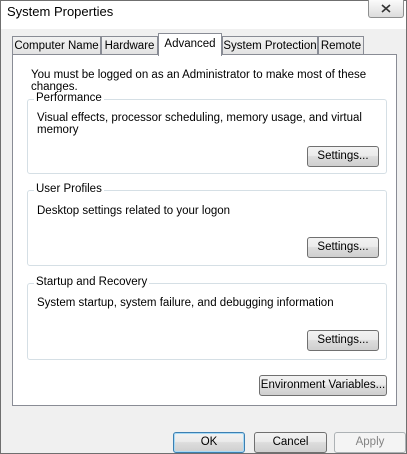 The width and height of the screenshot is (407, 454). What do you see at coordinates (134, 211) in the screenshot?
I see `user-profiles-description: Desktop settings related to your logon` at bounding box center [134, 211].